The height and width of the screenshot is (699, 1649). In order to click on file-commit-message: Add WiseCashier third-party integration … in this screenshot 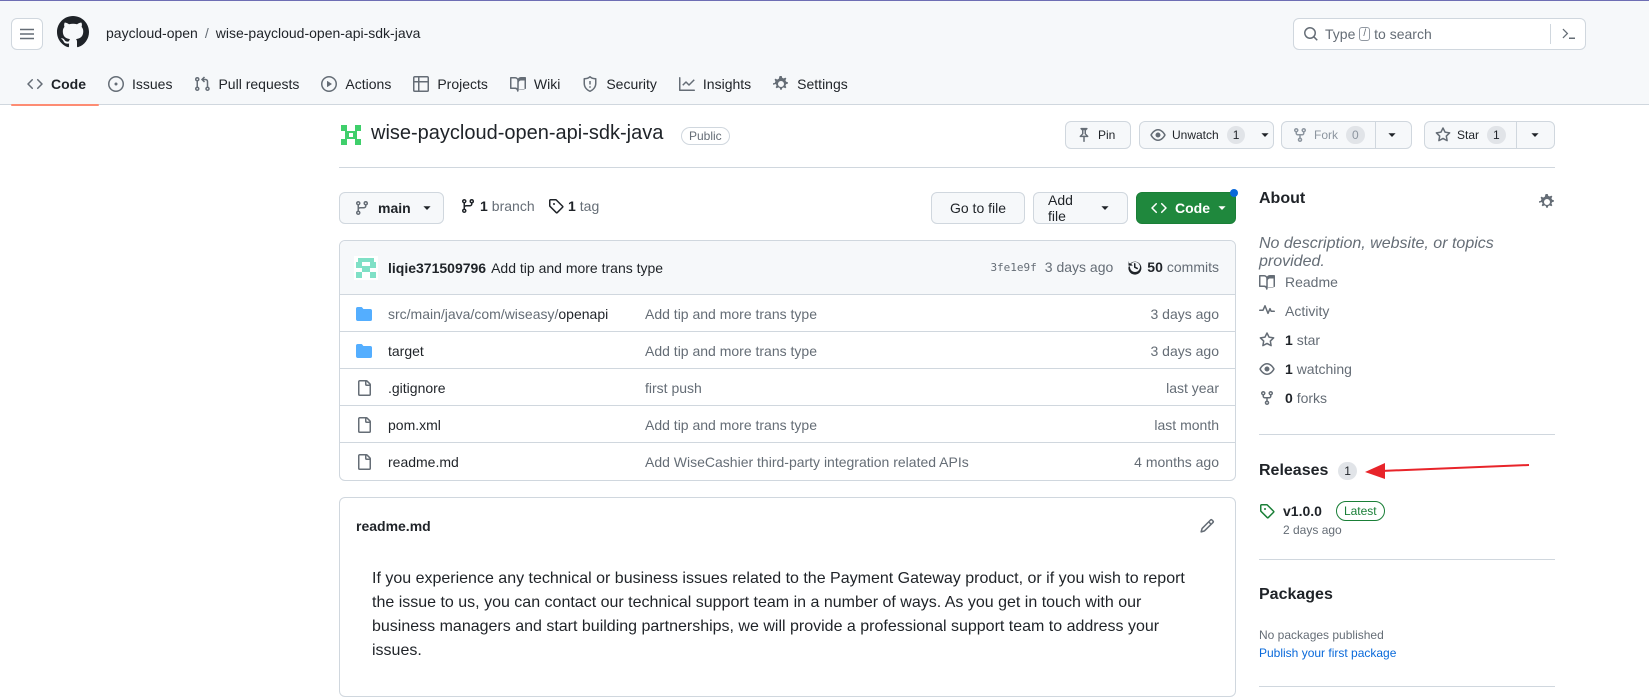, I will do `click(807, 462)`.